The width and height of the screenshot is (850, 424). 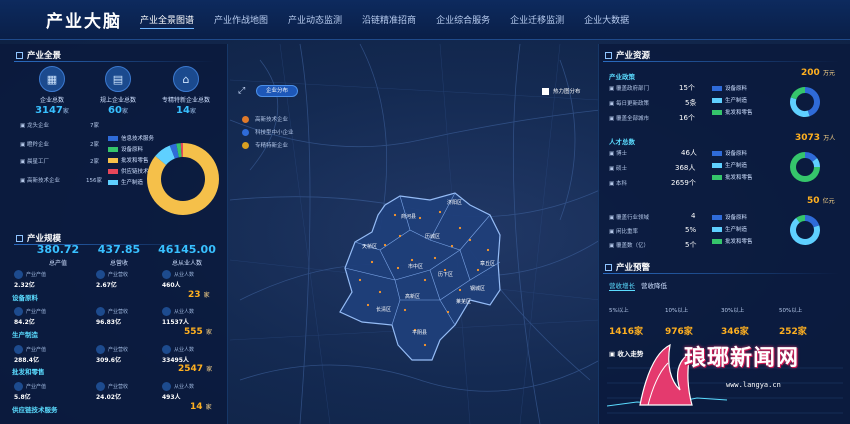 I want to click on region-label: 市中区, so click(x=415, y=266).